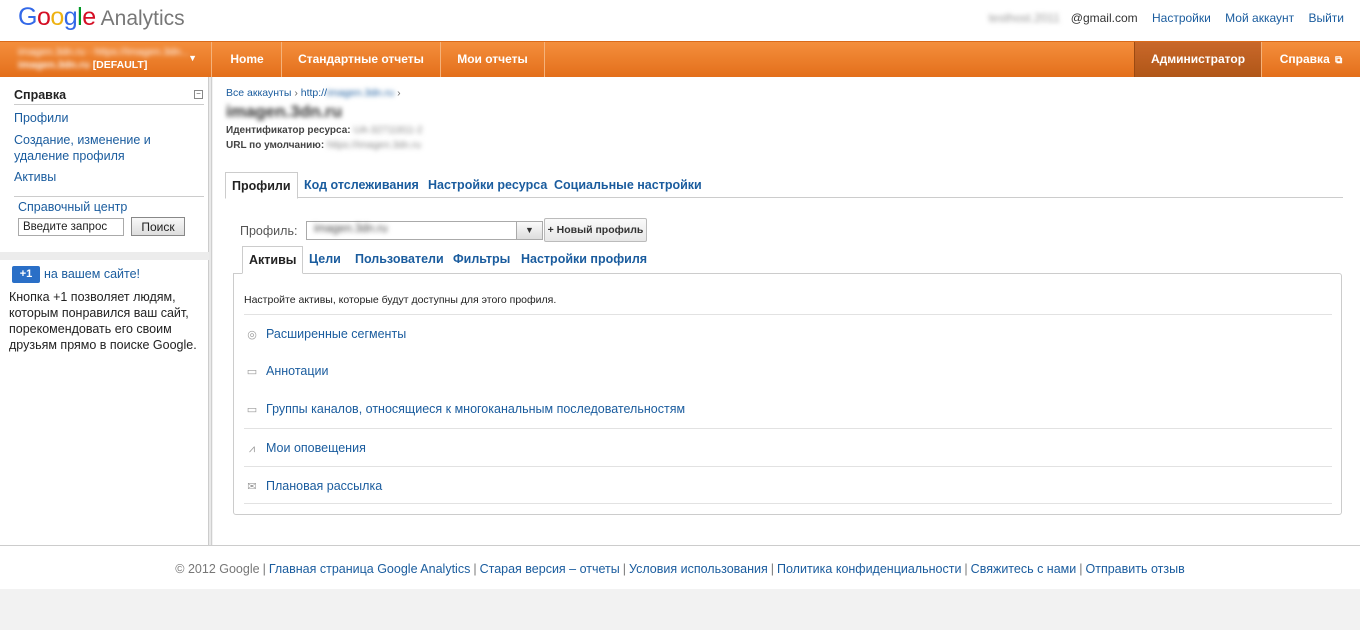  I want to click on breadcrumb-site: http://imagen.3dn.ru, so click(347, 93).